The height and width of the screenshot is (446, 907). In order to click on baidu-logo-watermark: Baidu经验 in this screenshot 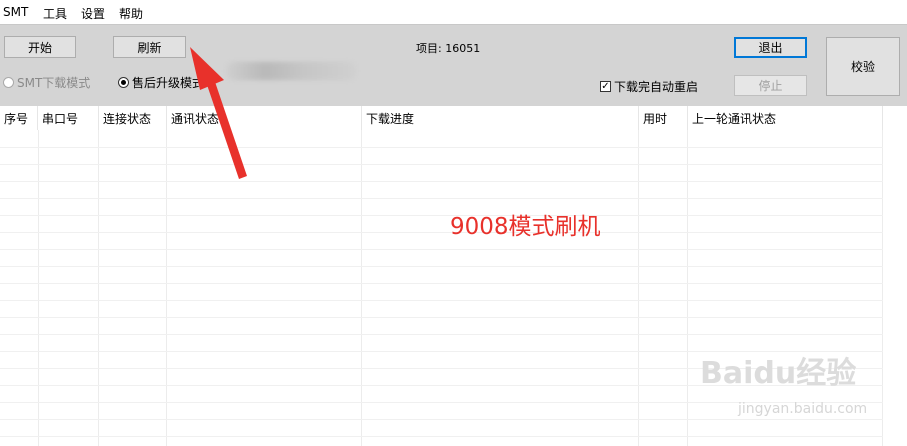, I will do `click(778, 373)`.